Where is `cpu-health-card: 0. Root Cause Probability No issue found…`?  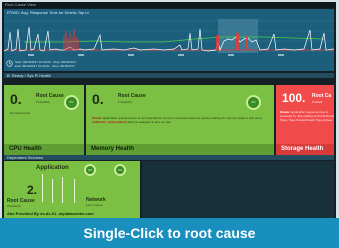 cpu-health-card: 0. Root Cause Probability No issue found… is located at coordinates (44, 120).